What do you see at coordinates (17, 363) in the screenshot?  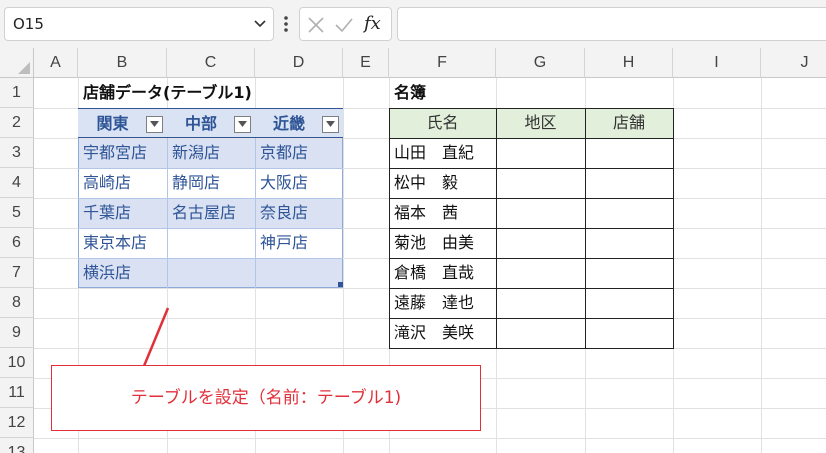 I see `row-header-10: 10` at bounding box center [17, 363].